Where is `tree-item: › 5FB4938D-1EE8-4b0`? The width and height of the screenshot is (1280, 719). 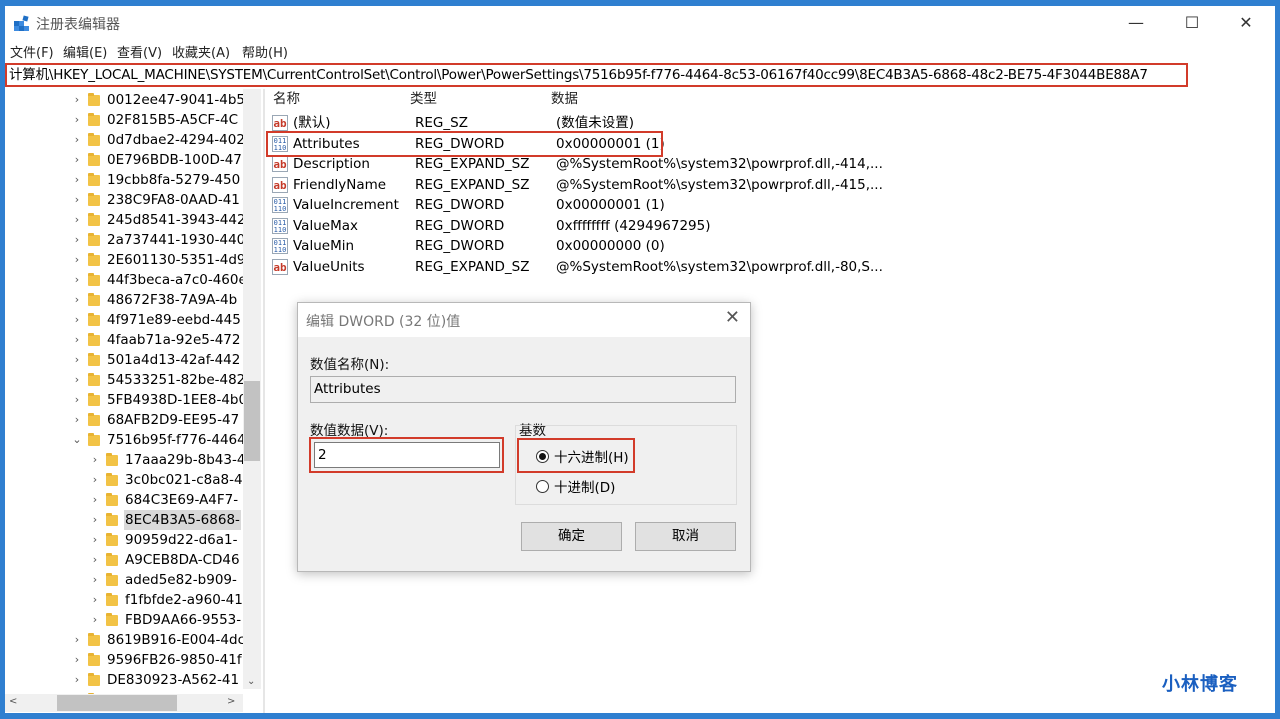
tree-item: › 5FB4938D-1EE8-4b0 is located at coordinates (124, 400).